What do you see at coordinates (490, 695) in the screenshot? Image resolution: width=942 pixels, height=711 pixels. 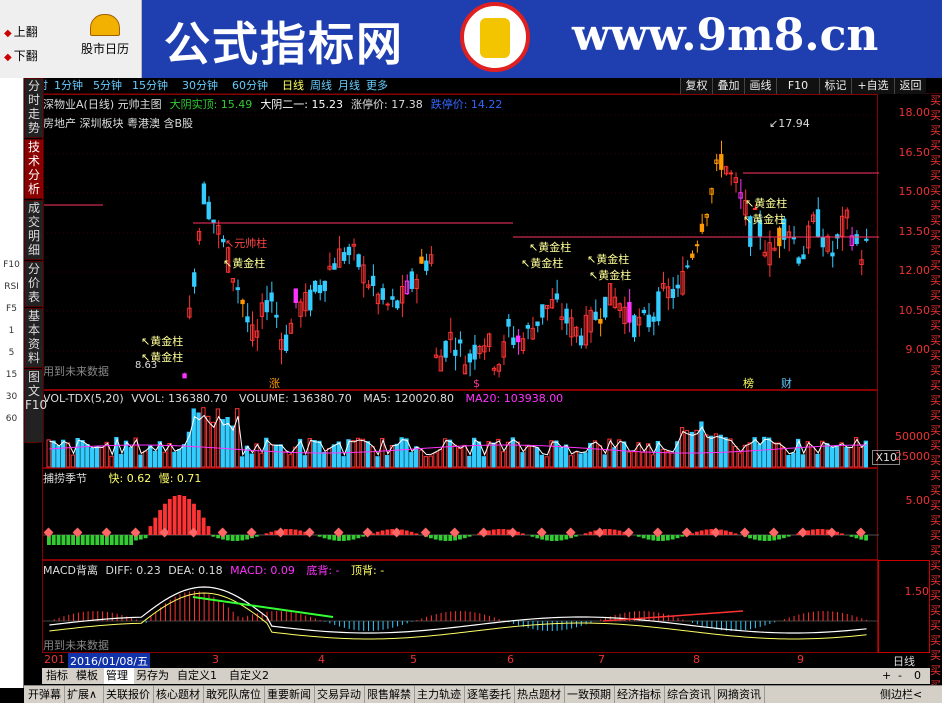 I see `shortcut-9: 逐笔委托` at bounding box center [490, 695].